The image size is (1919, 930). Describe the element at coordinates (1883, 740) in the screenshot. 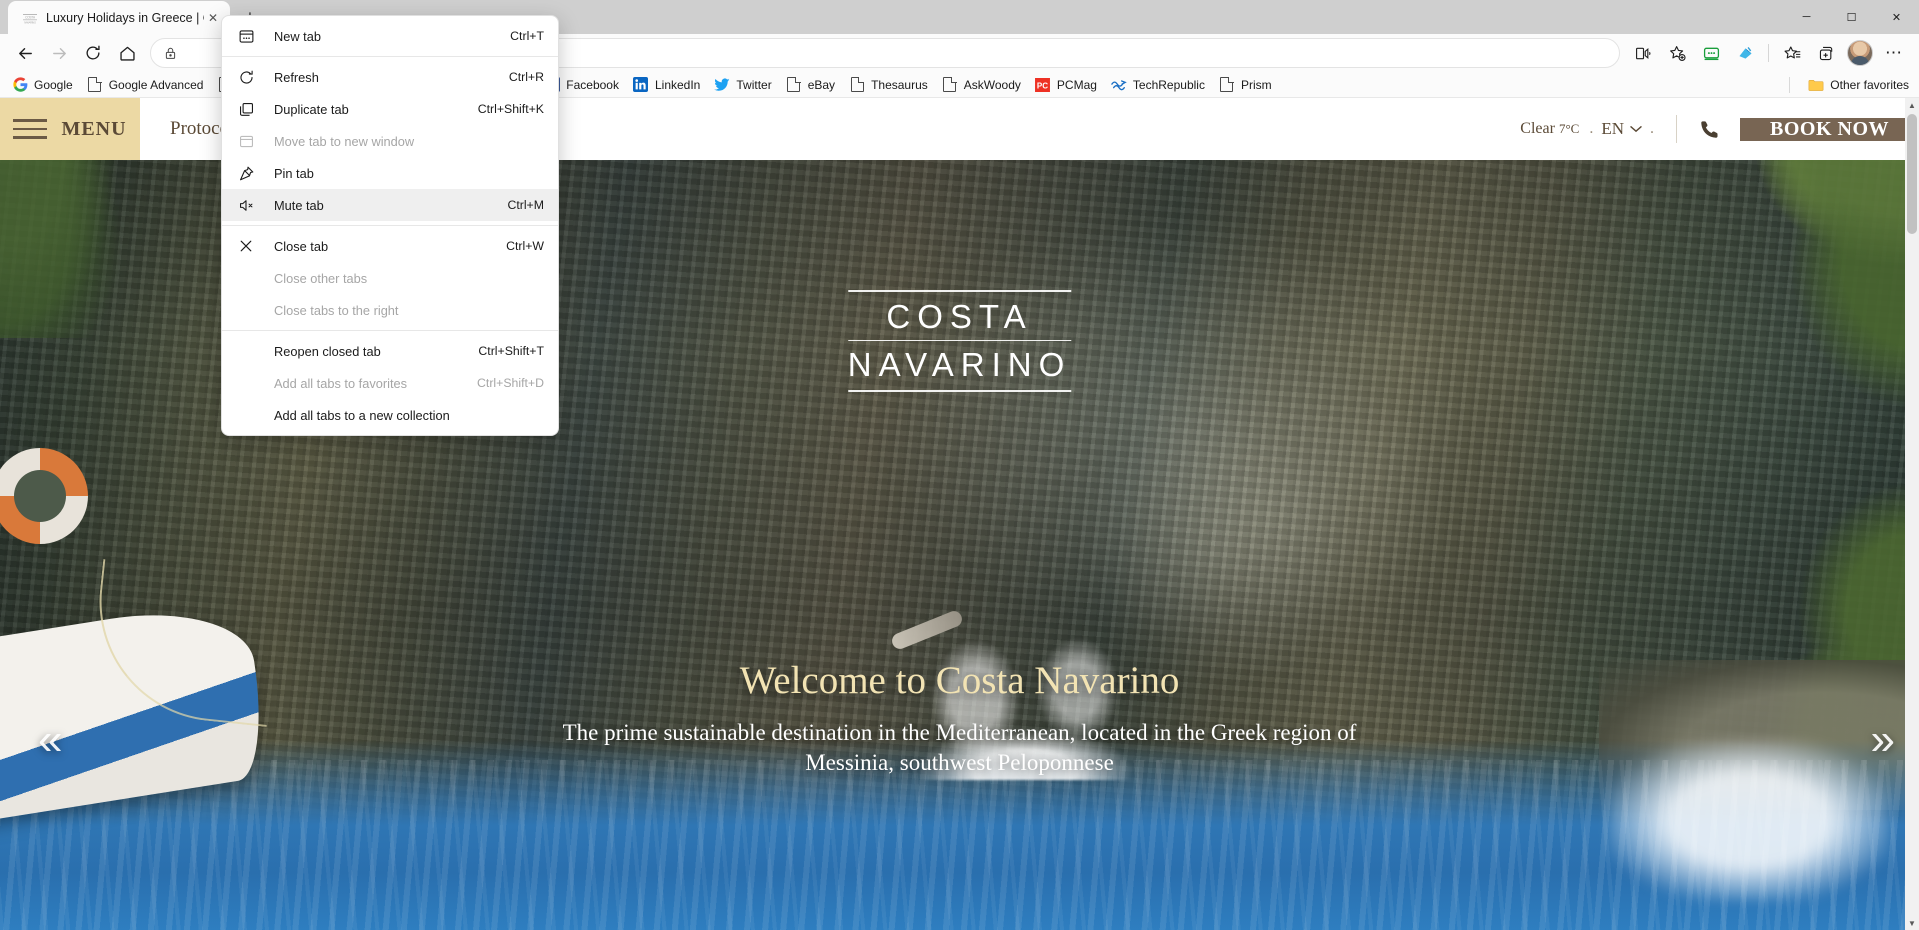

I see `carousel-next-arrow: »` at that location.